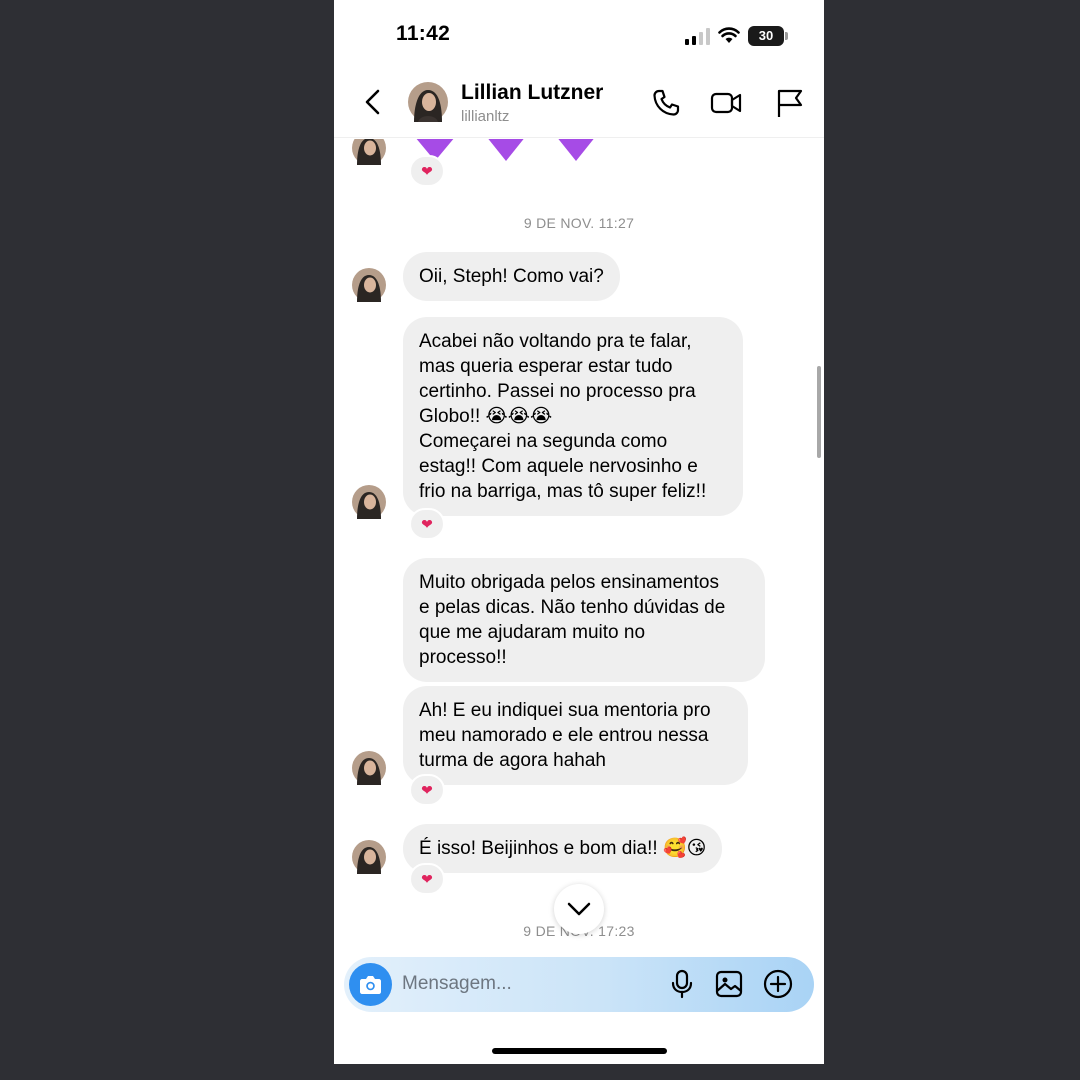  I want to click on gallery-icon, so click(729, 984).